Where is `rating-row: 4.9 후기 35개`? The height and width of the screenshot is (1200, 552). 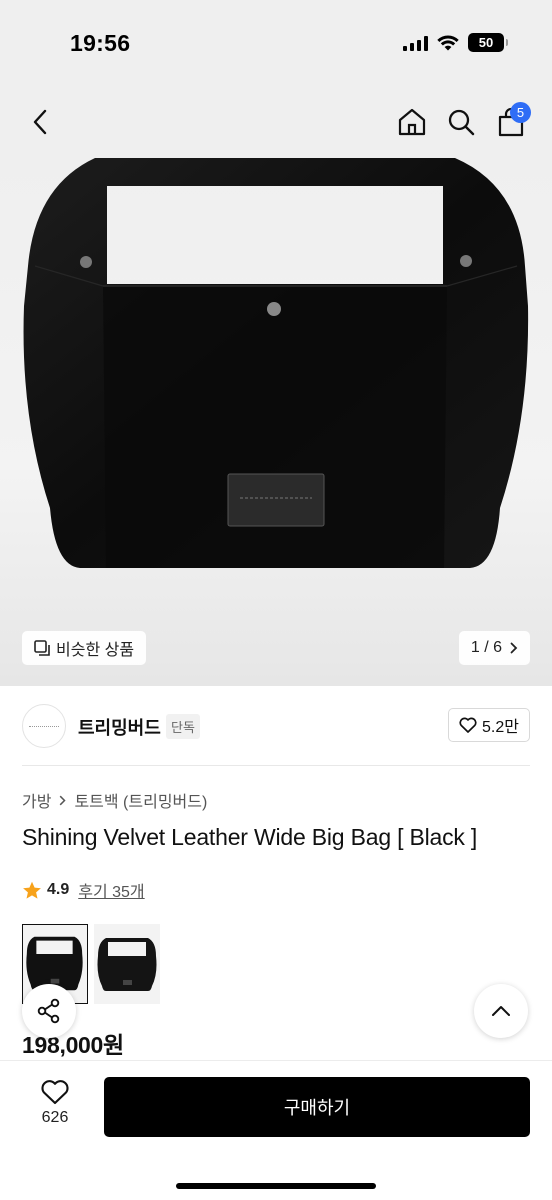
rating-row: 4.9 후기 35개 is located at coordinates (83, 890).